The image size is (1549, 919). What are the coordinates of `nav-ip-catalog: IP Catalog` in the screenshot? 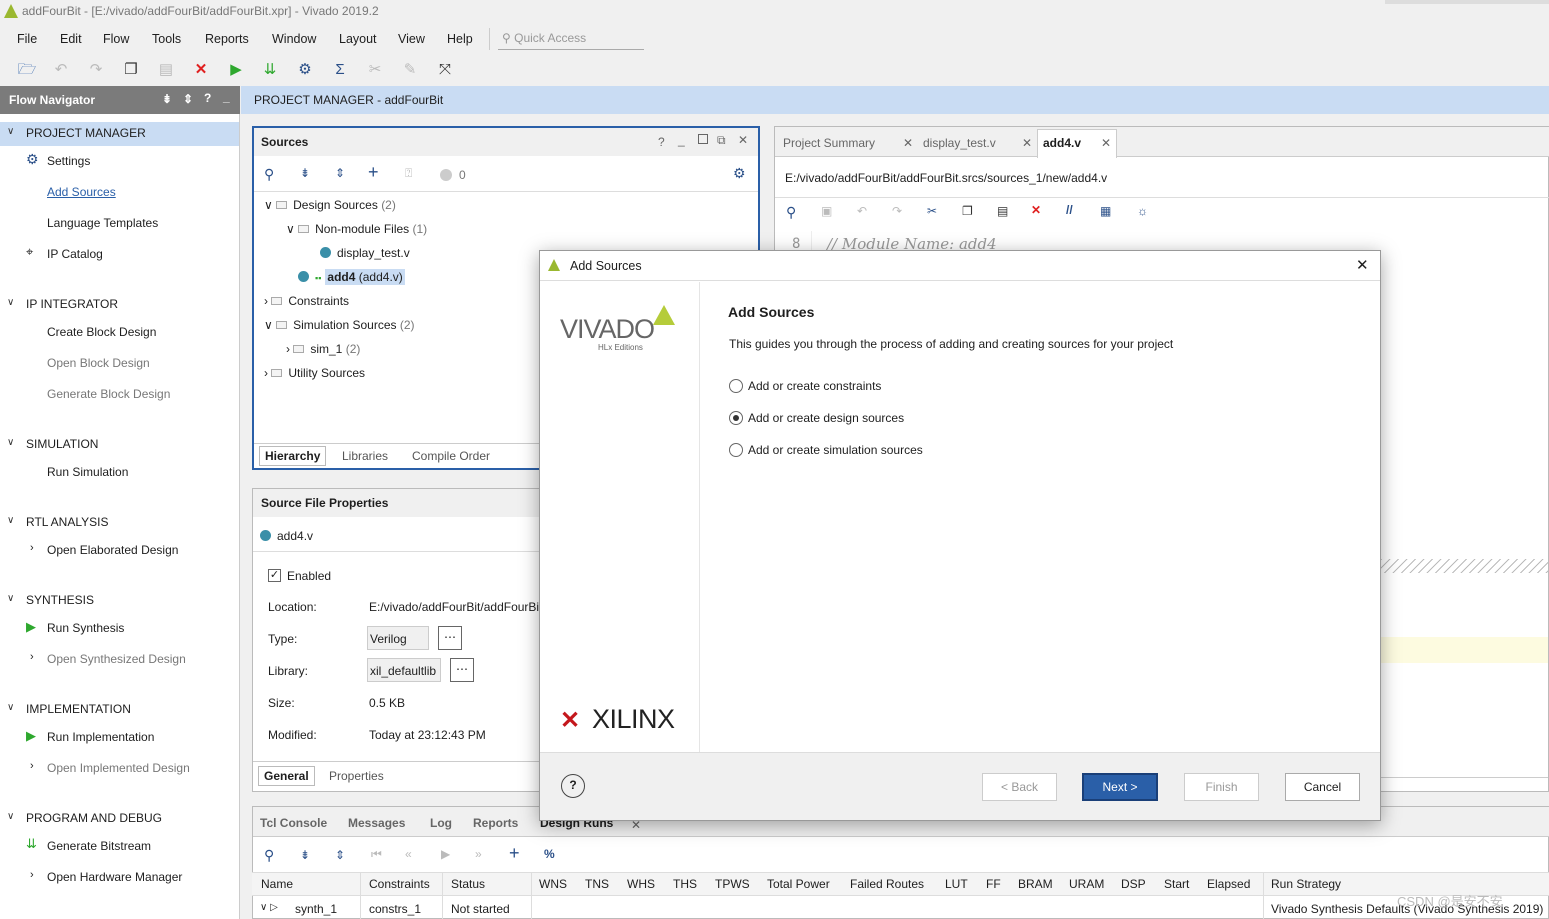 It's located at (75, 254).